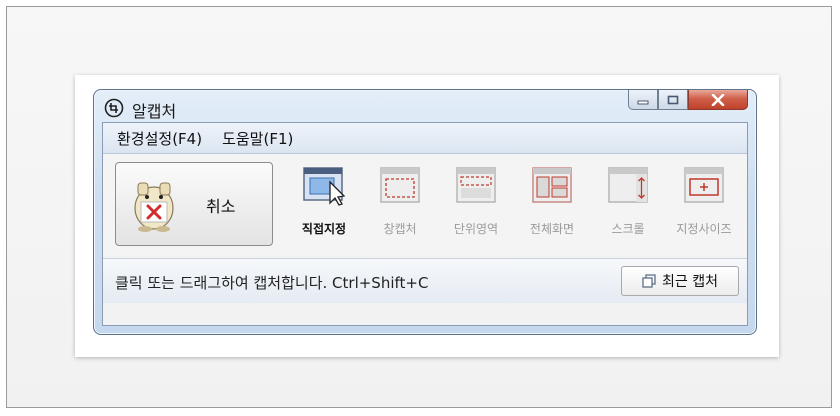 This screenshot has height=416, width=840. I want to click on title-bar: 알캡처, so click(425, 106).